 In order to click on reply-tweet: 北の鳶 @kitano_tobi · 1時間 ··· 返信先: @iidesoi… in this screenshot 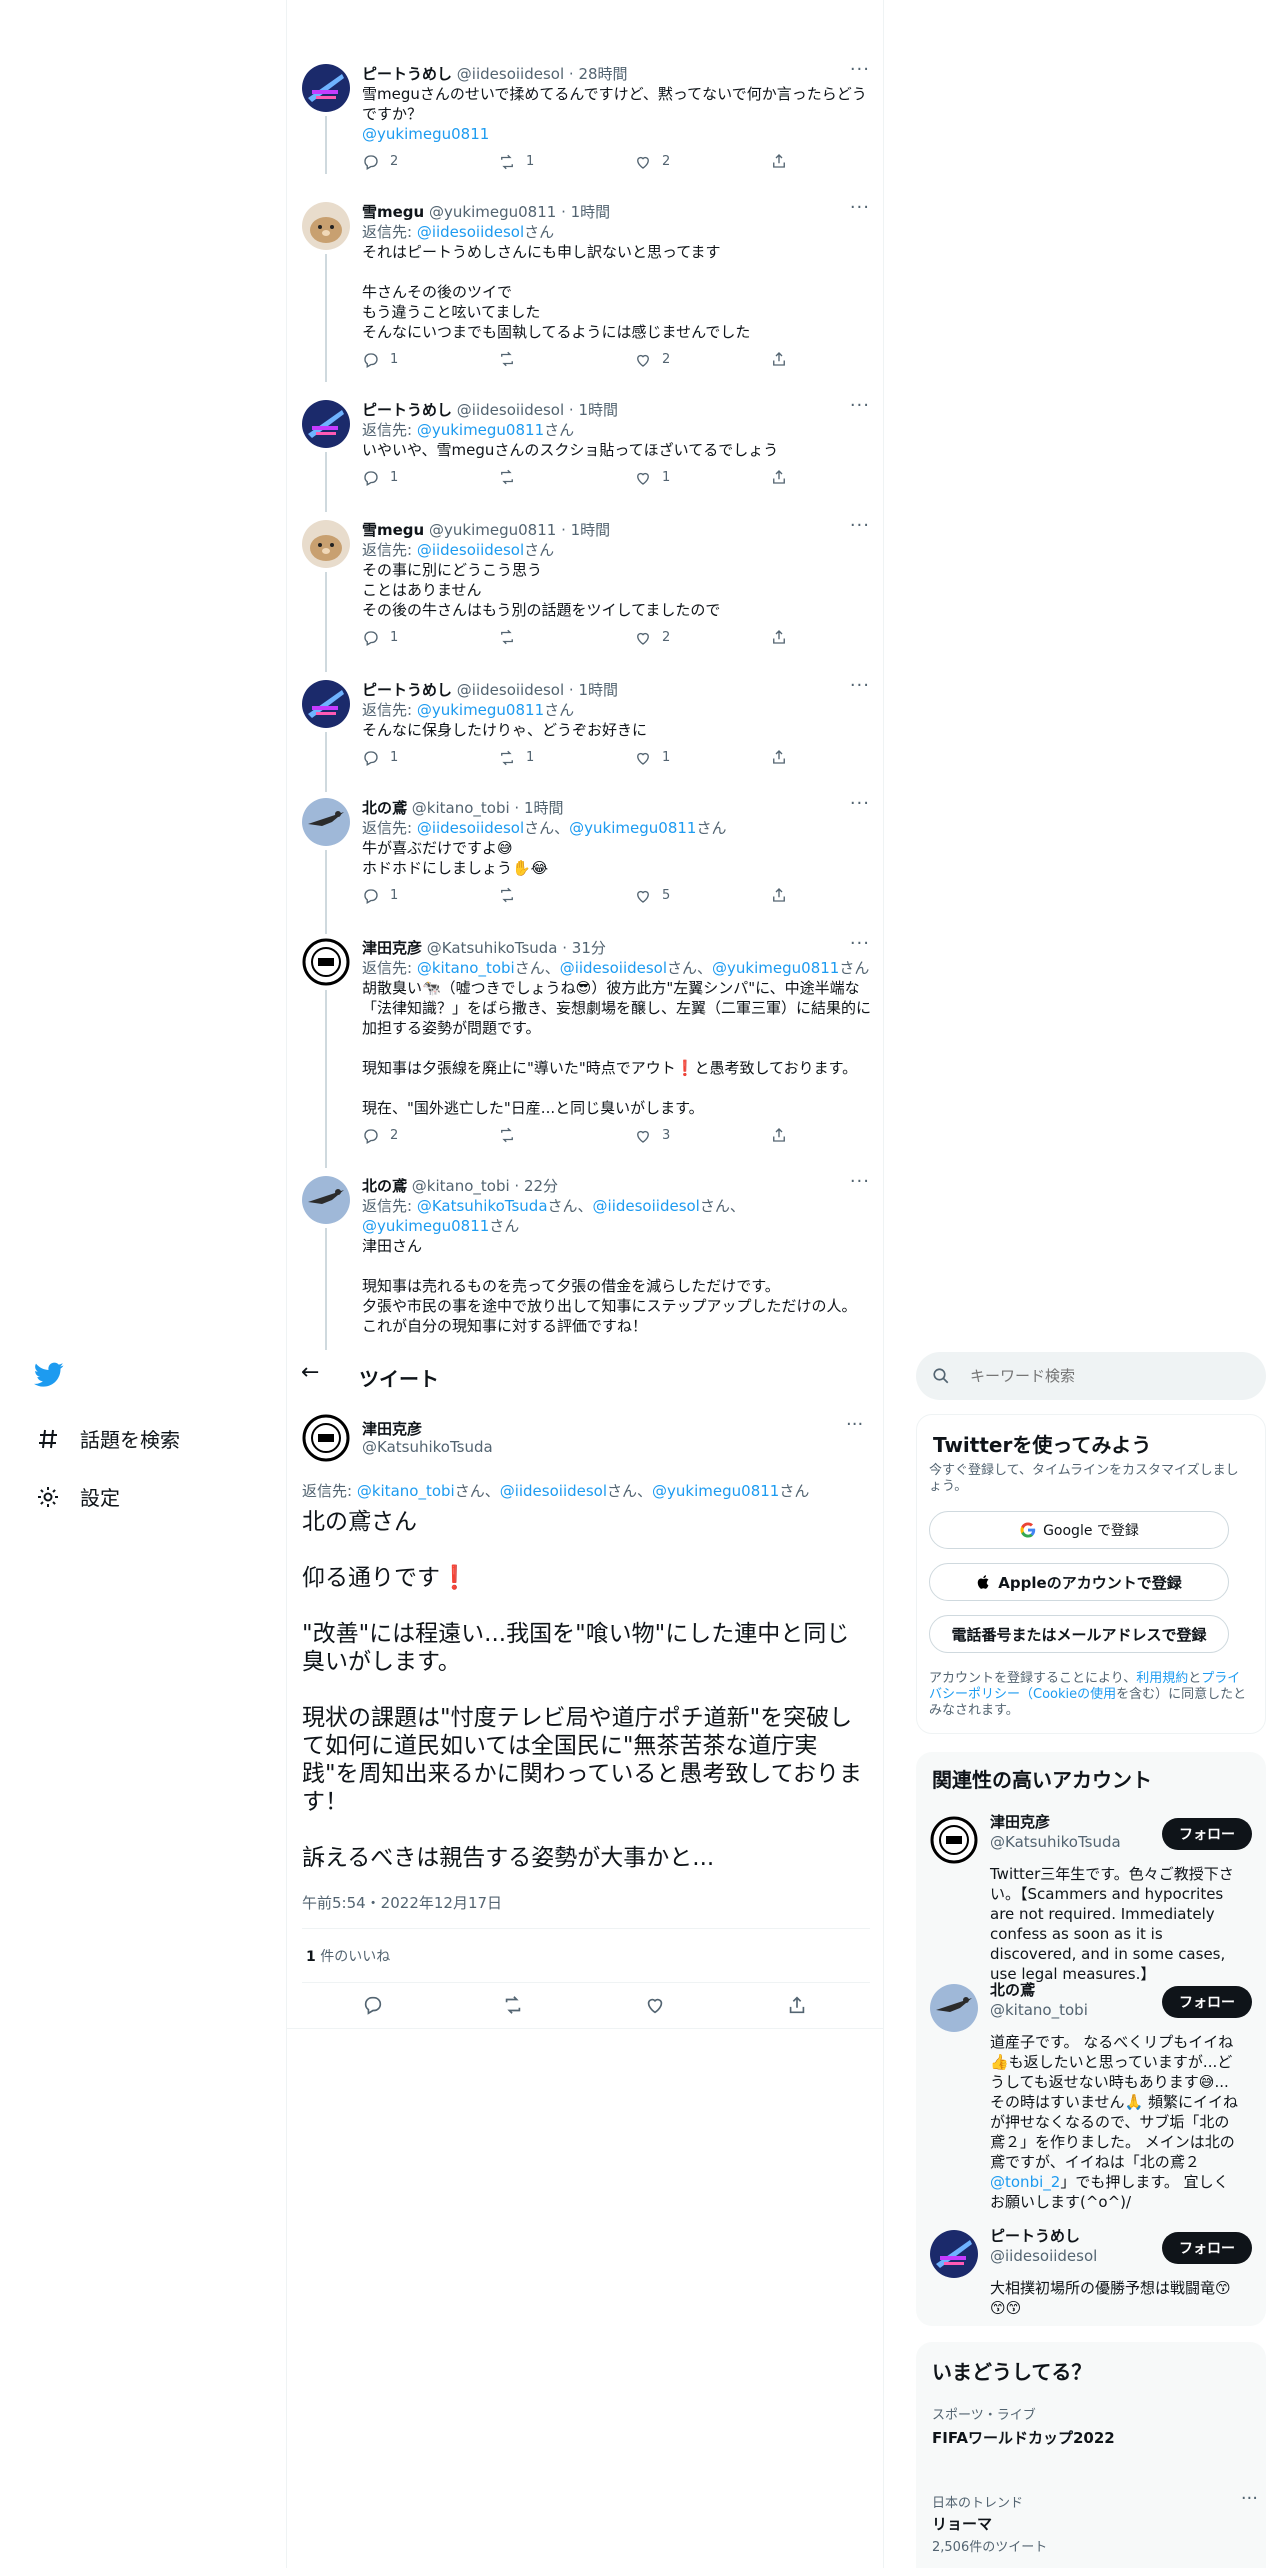, I will do `click(587, 864)`.